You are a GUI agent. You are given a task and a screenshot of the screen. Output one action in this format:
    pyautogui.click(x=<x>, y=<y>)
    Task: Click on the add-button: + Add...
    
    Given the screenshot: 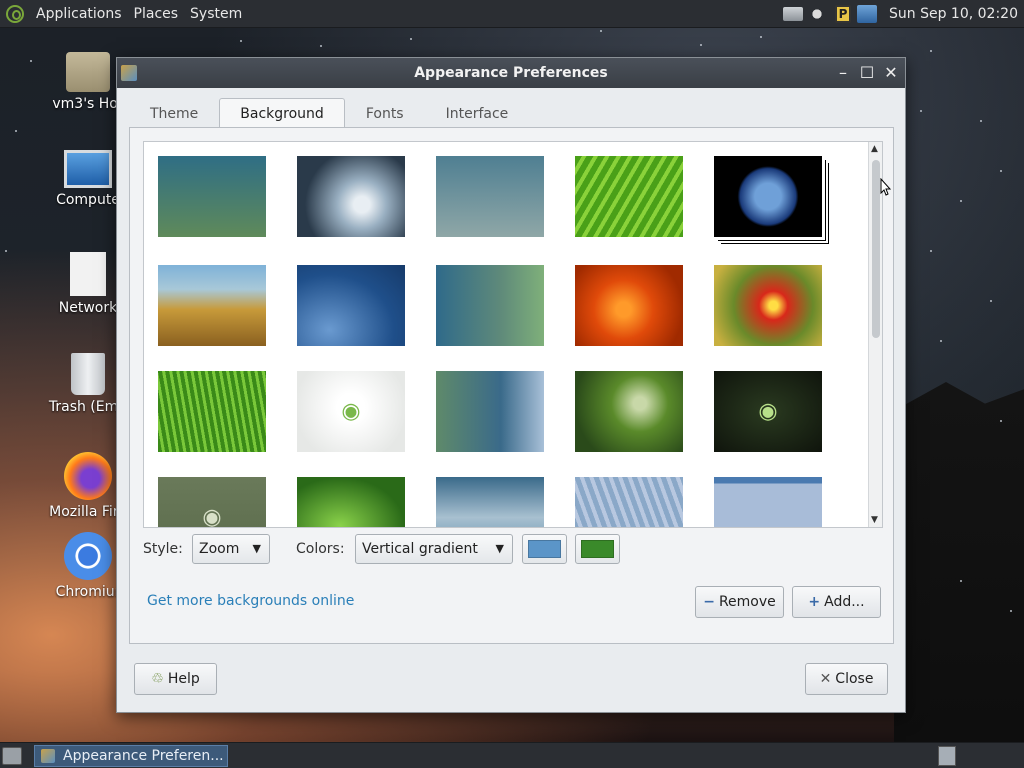 What is the action you would take?
    pyautogui.click(x=836, y=602)
    